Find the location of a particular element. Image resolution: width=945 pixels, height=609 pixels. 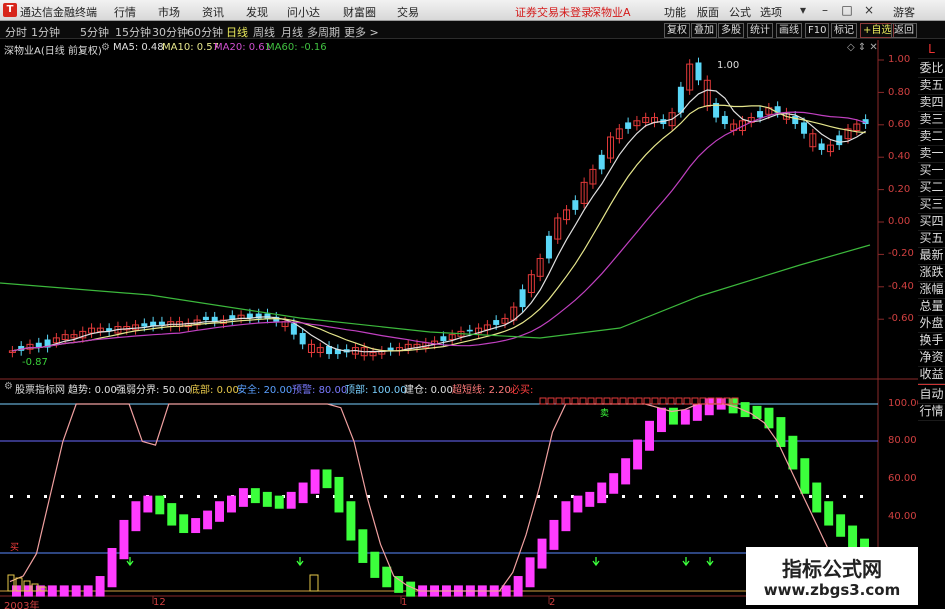

side-auto: 自动 is located at coordinates (931, 394).